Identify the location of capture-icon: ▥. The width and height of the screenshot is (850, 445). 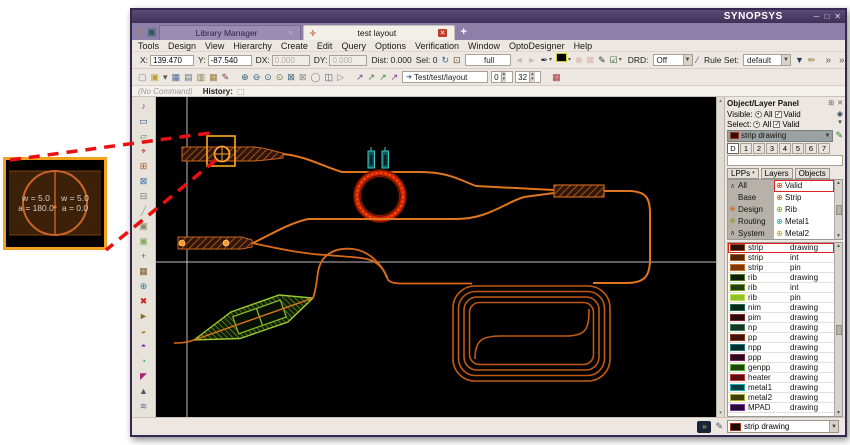
(201, 77).